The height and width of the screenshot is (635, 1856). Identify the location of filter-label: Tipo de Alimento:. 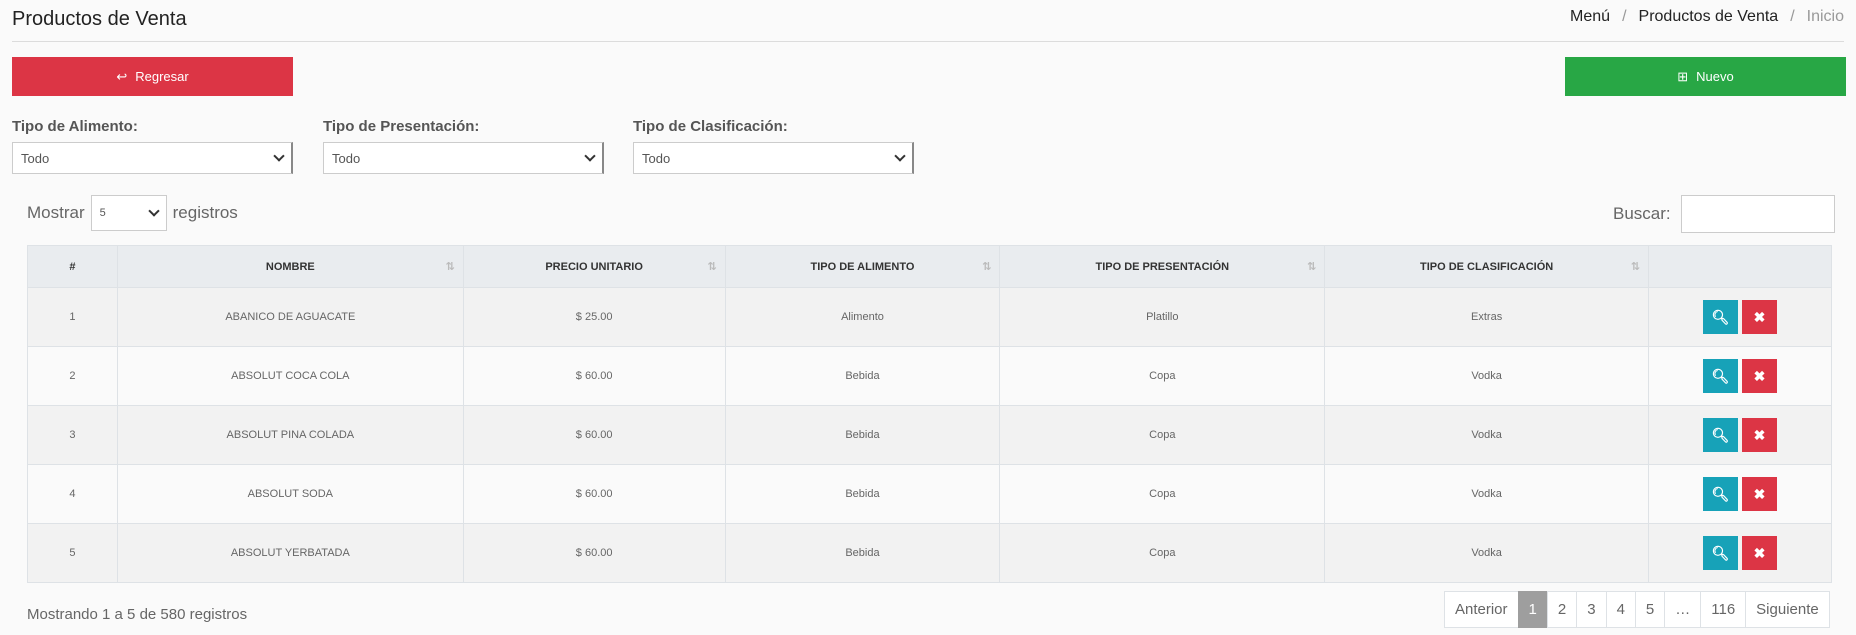
(75, 126).